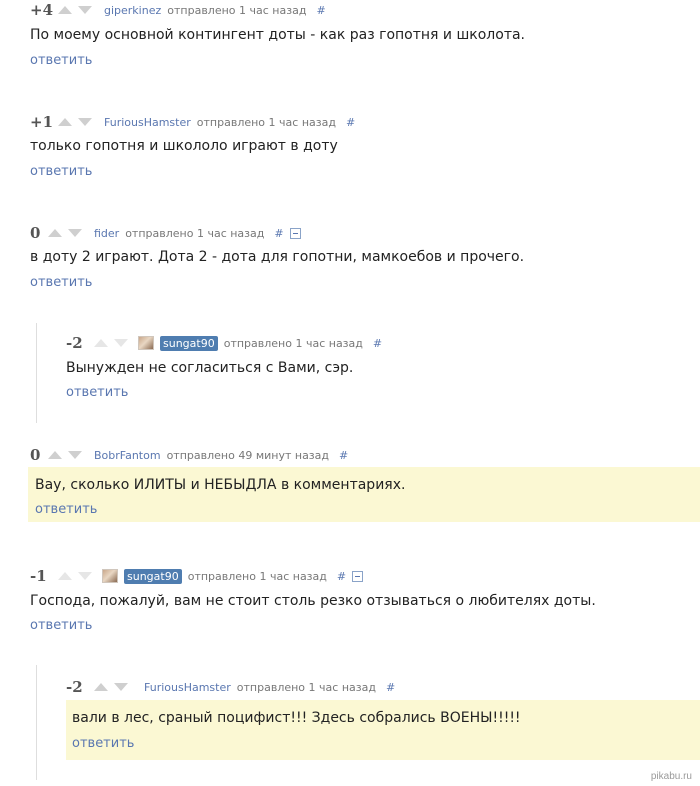 This screenshot has width=700, height=786. Describe the element at coordinates (42, 10) in the screenshot. I see `comment-score: +4` at that location.